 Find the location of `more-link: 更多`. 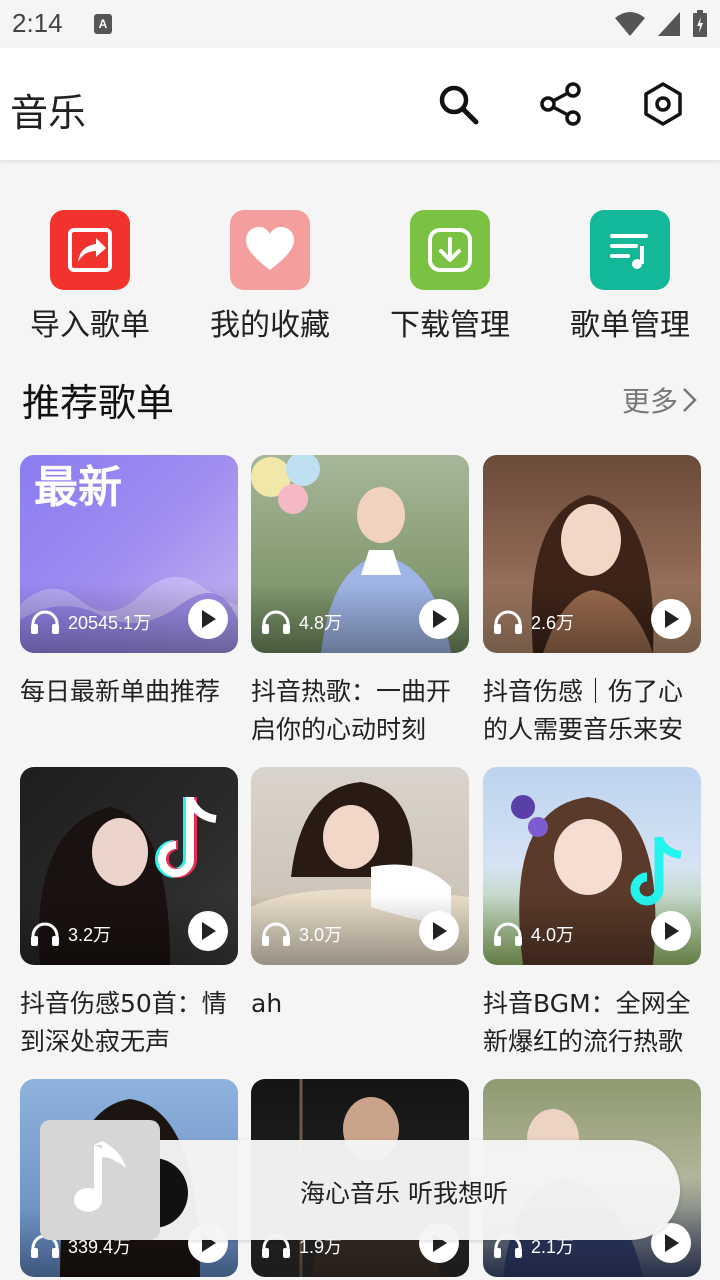

more-link: 更多 is located at coordinates (660, 400).